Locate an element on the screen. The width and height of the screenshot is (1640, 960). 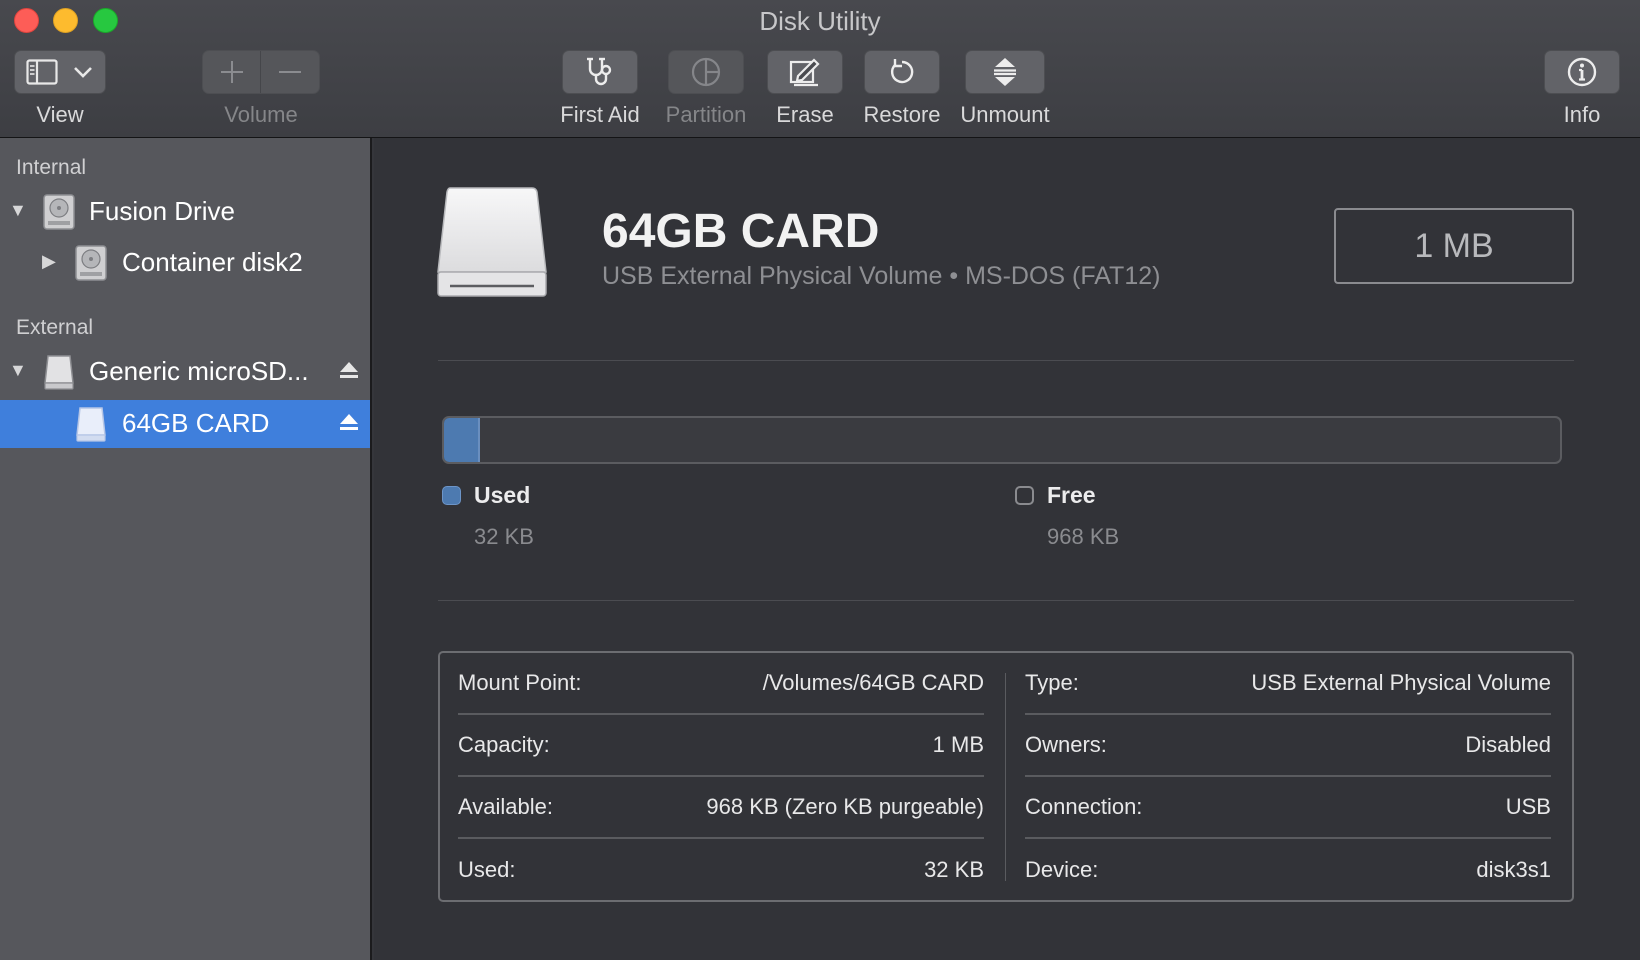
partition-icon is located at coordinates (706, 72).